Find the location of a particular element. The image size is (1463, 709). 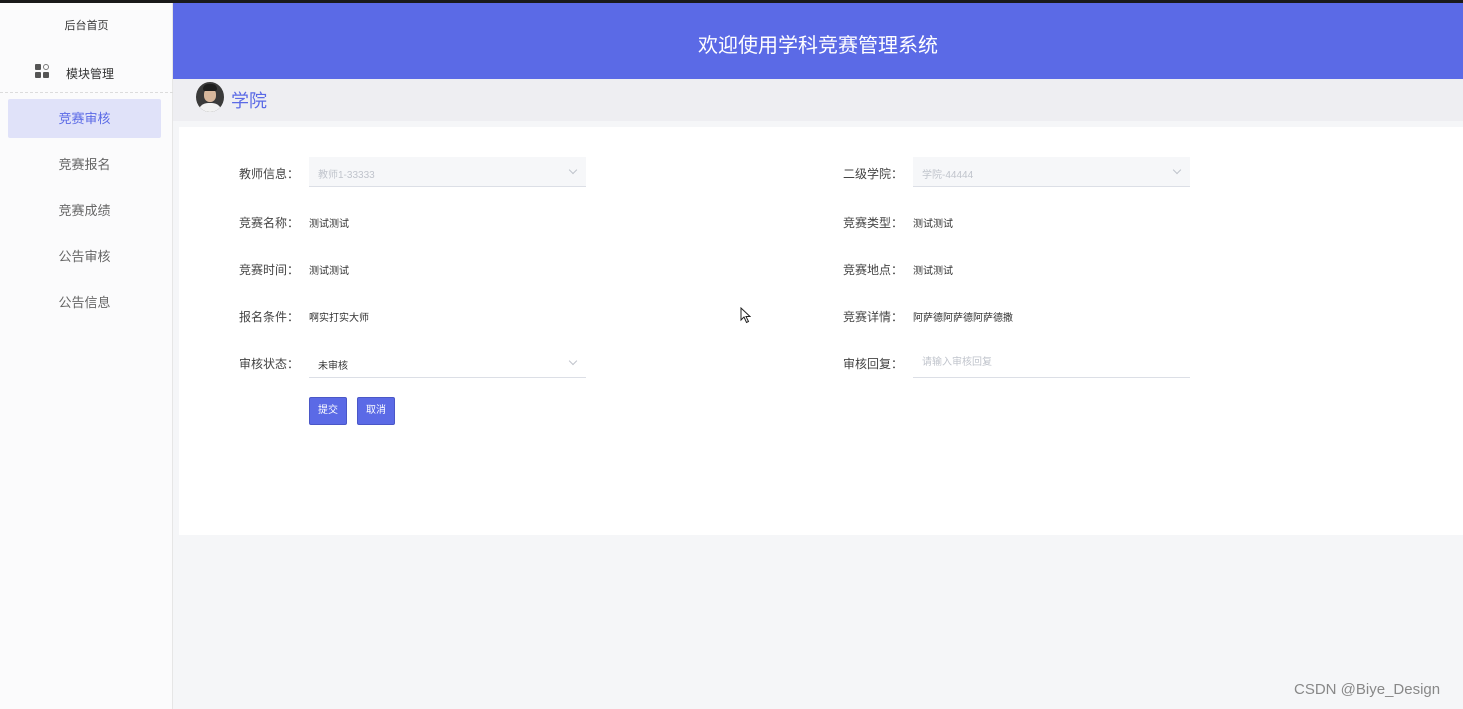

competition-type-label: 竞赛类型： is located at coordinates (873, 223).